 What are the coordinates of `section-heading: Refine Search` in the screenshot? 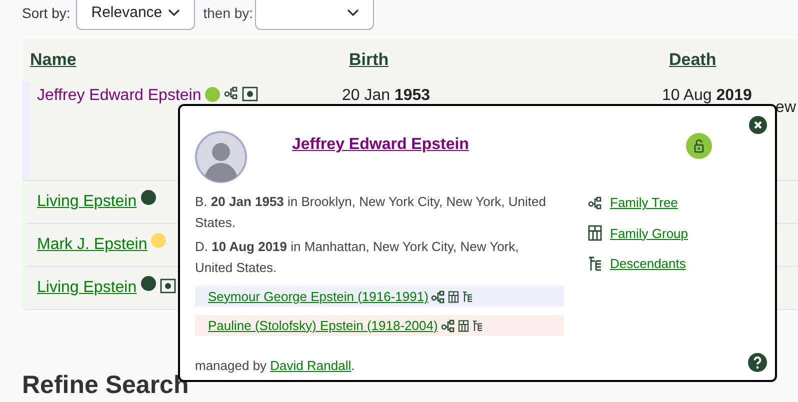 It's located at (106, 385).